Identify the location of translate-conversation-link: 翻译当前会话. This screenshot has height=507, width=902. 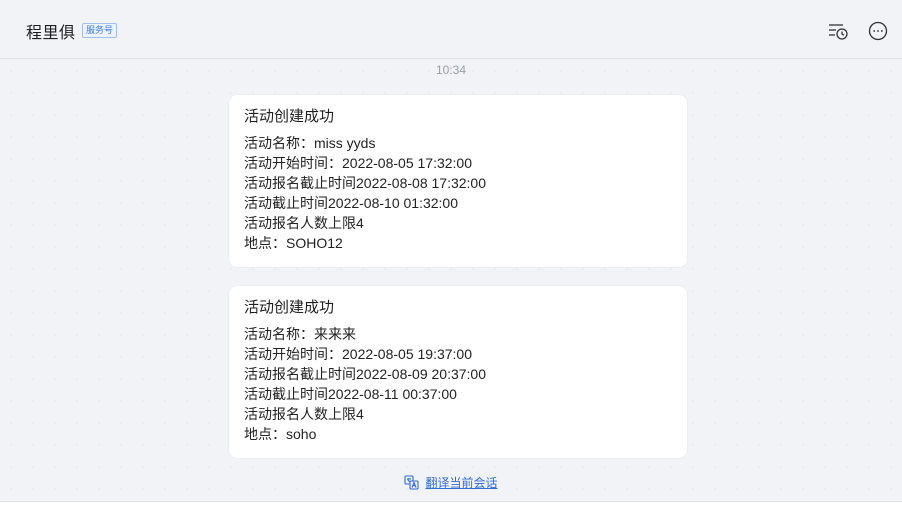
(451, 482).